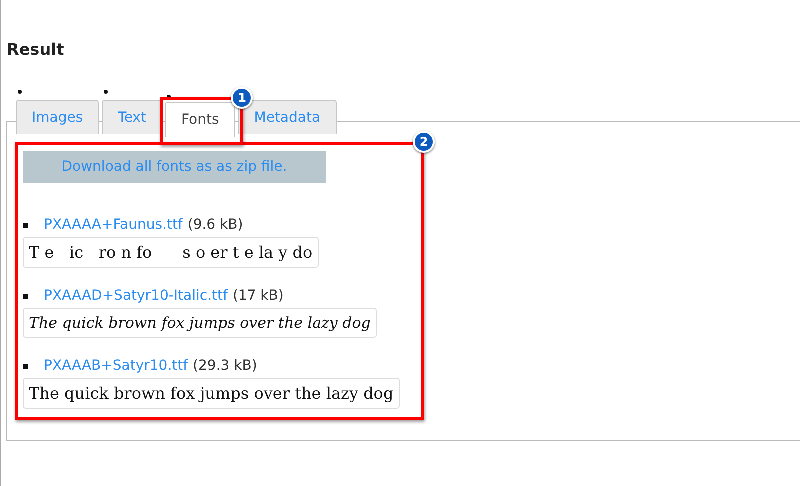 This screenshot has height=486, width=800. Describe the element at coordinates (258, 296) in the screenshot. I see `file-size: (17 kB)` at that location.